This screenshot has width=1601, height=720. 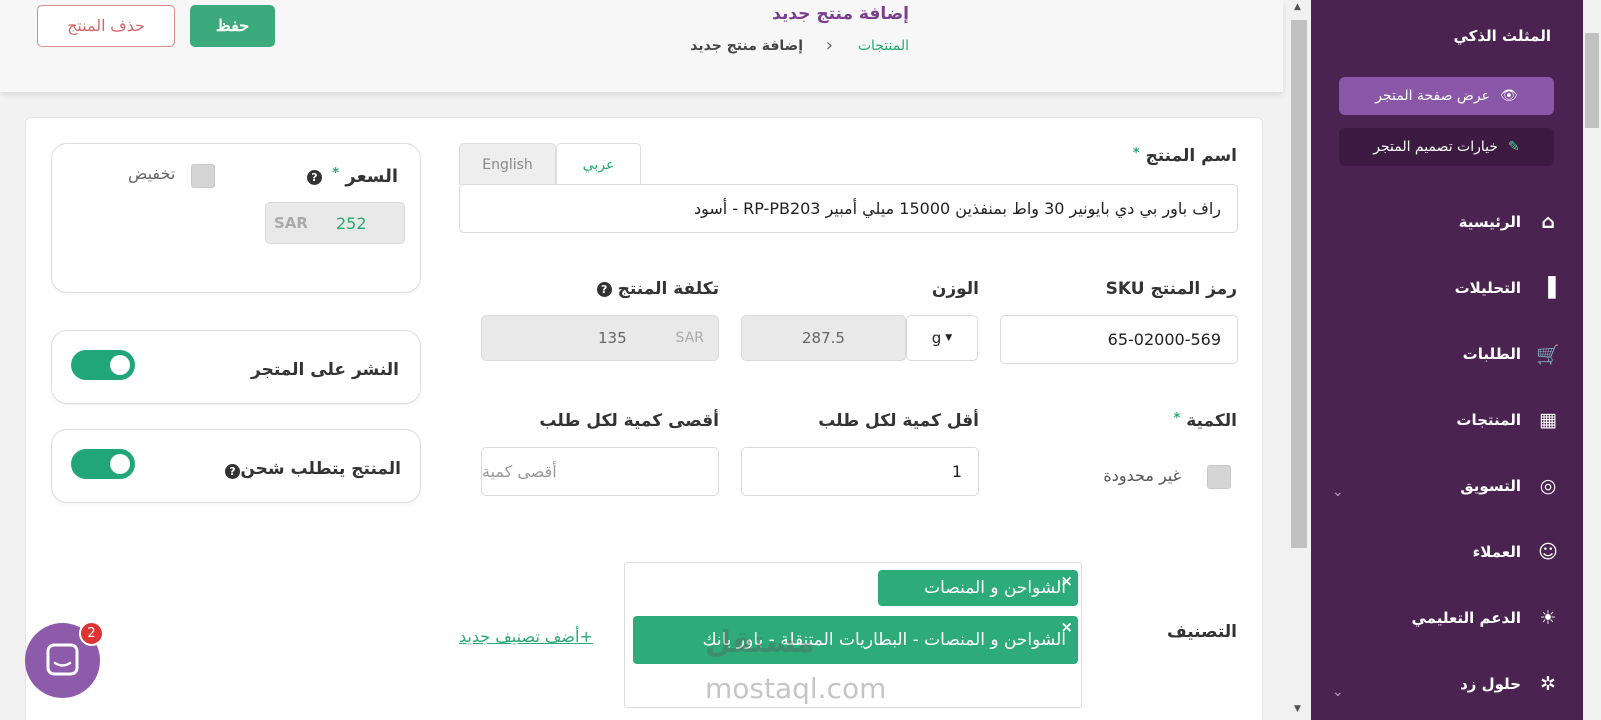 I want to click on sidebar-item-label: العملاء, so click(x=1496, y=552).